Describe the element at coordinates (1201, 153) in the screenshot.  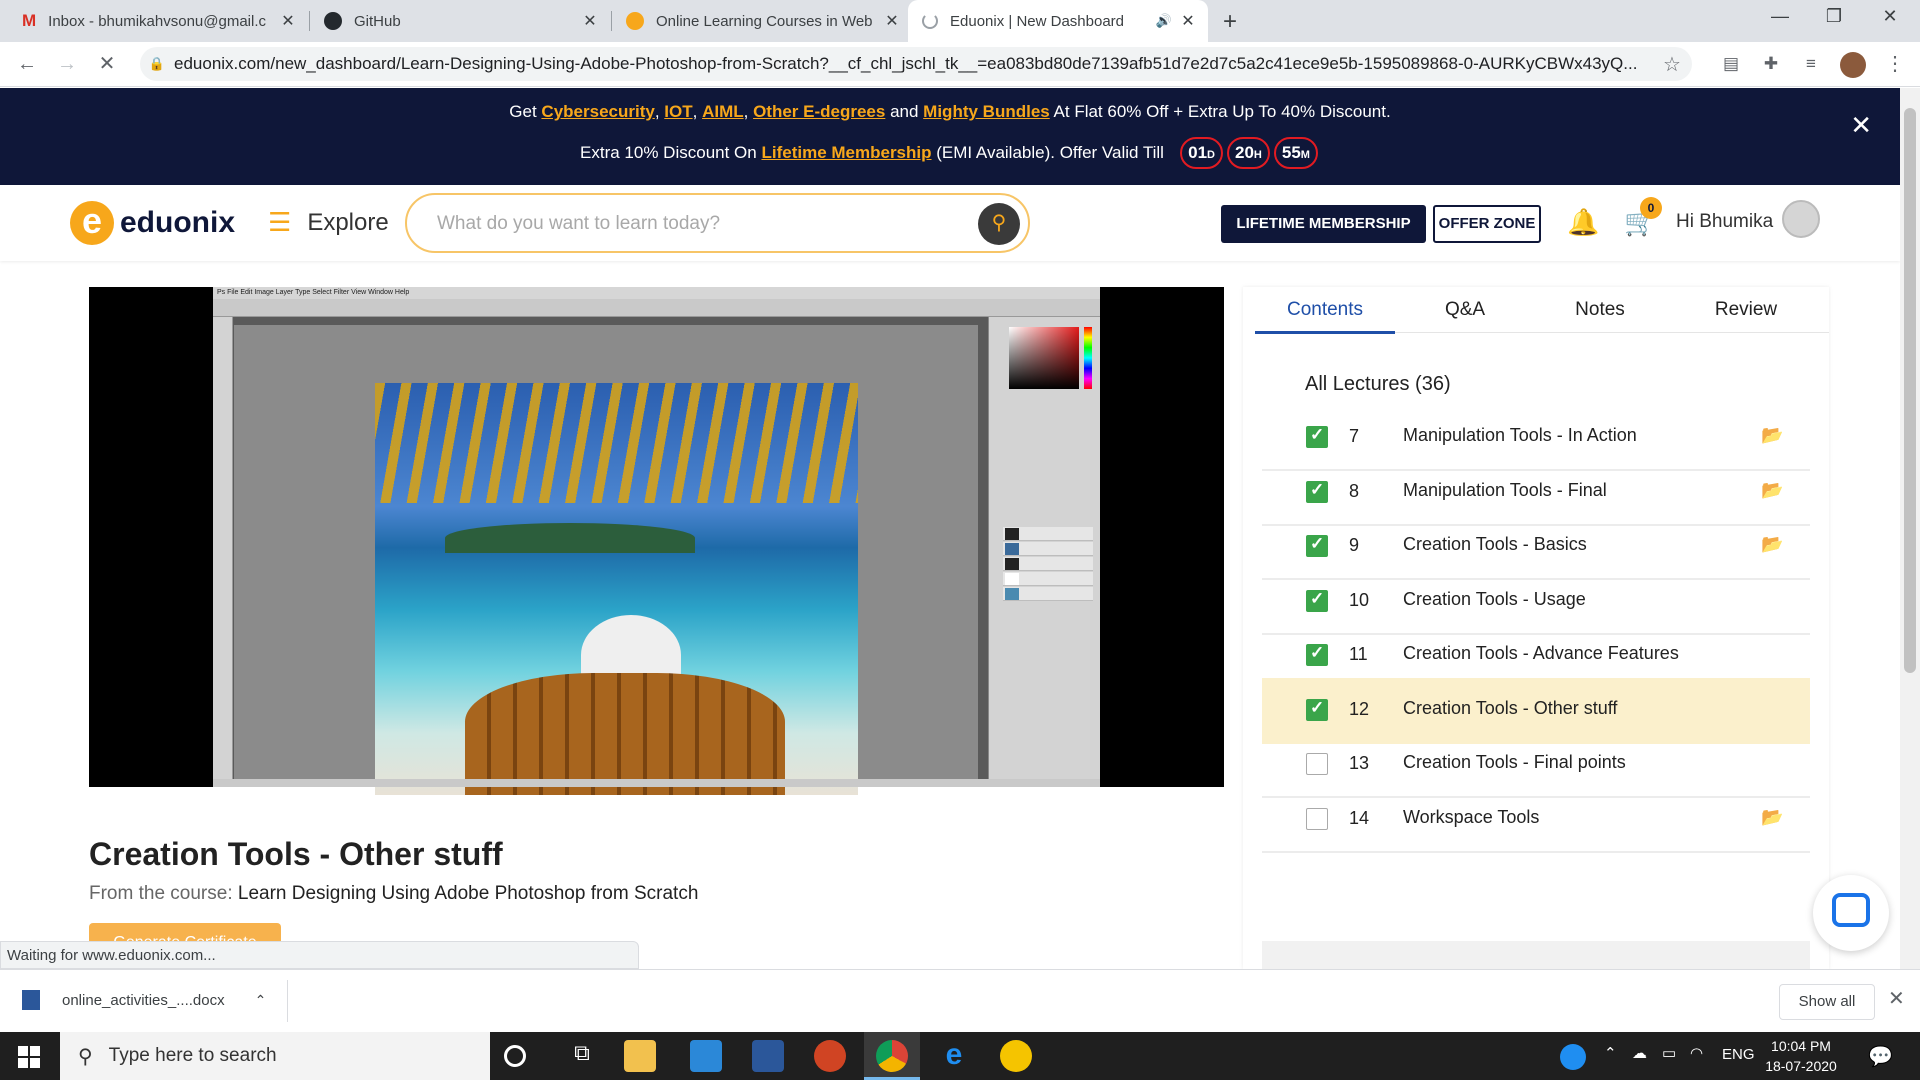
I see `countdown-days: 01D` at that location.